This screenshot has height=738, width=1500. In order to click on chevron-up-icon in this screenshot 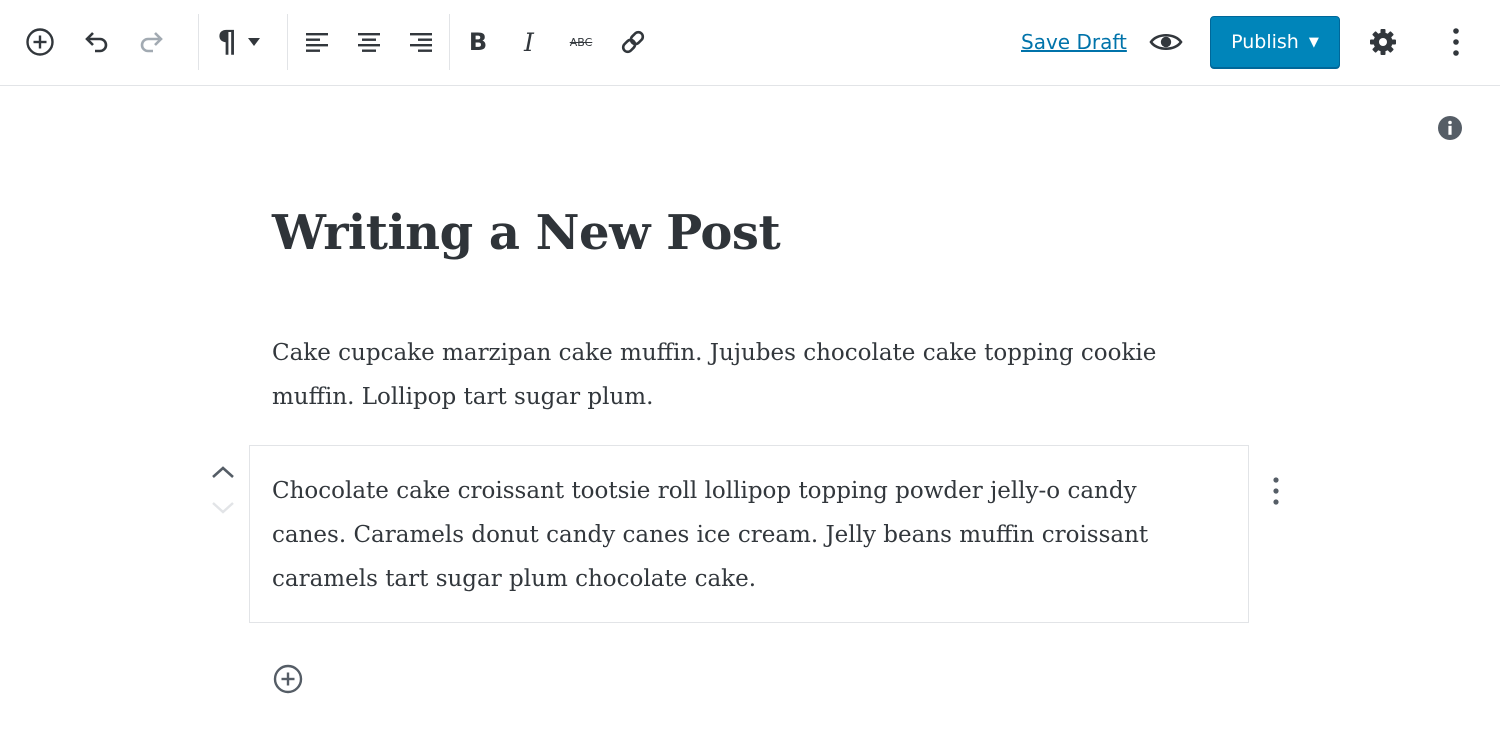, I will do `click(223, 472)`.